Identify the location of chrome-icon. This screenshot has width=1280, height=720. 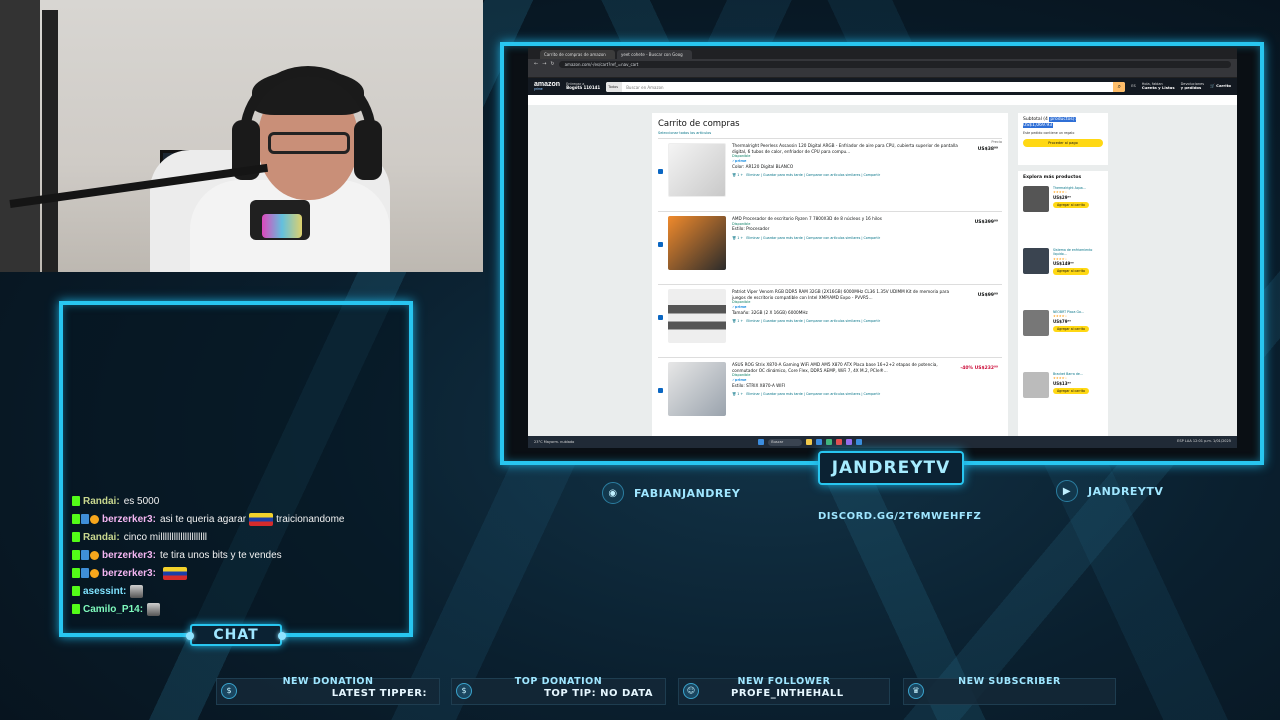
(829, 442).